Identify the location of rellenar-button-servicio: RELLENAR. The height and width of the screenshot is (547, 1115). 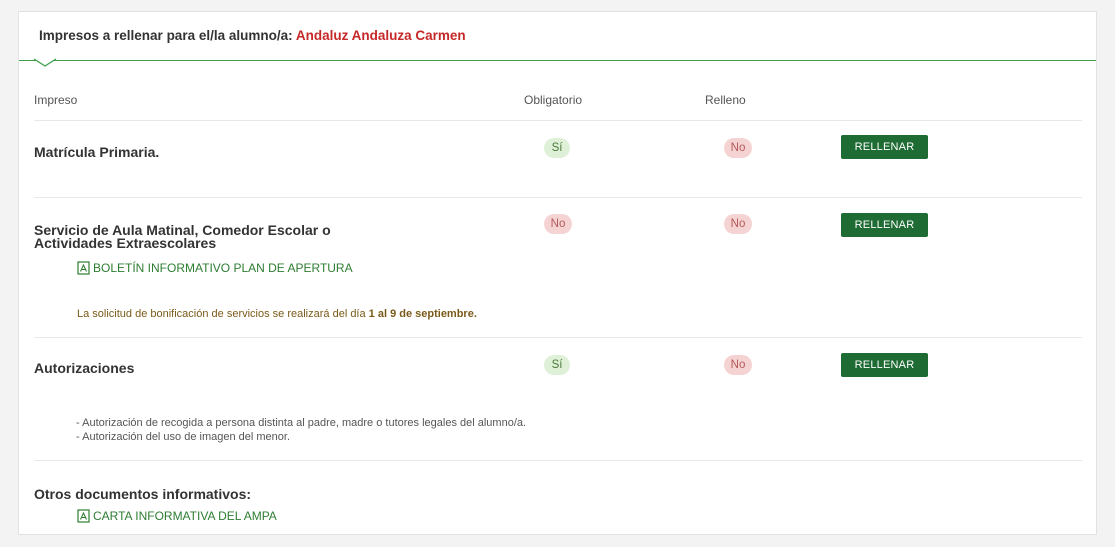
(884, 225).